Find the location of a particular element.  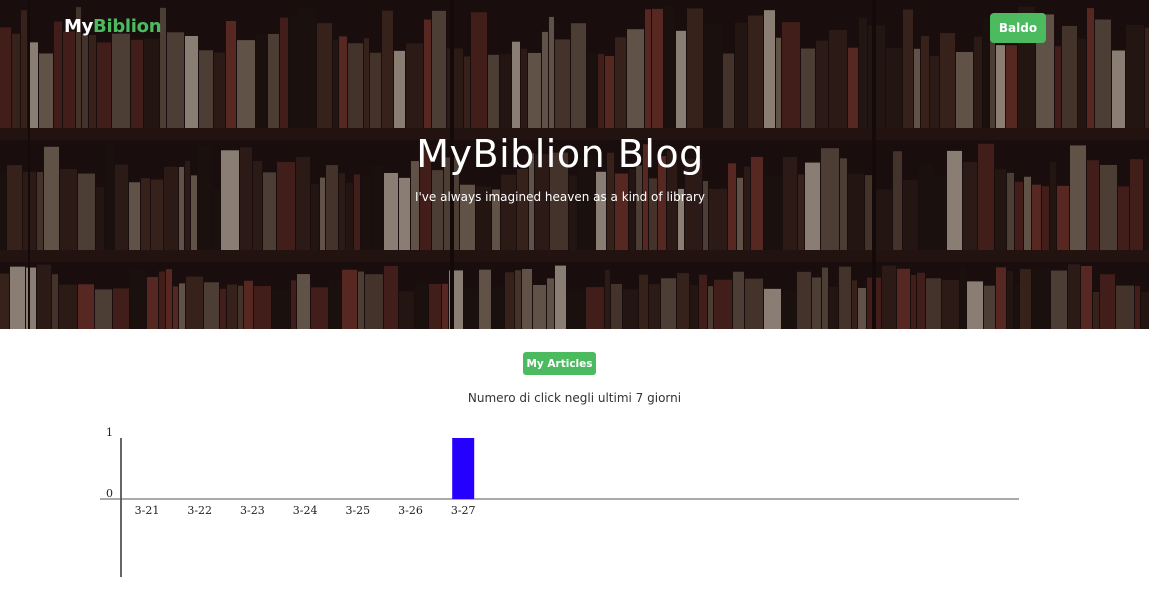

chart-title: Numero di click negli ultimi 7 giorni is located at coordinates (574, 398).